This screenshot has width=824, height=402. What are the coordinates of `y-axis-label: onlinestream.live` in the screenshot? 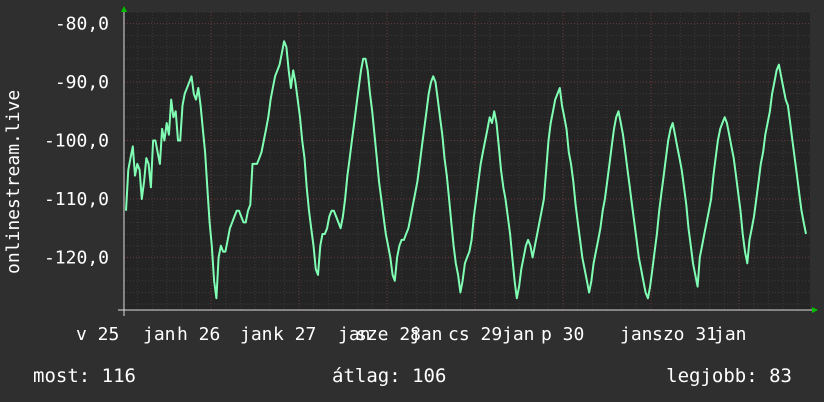 It's located at (13, 182).